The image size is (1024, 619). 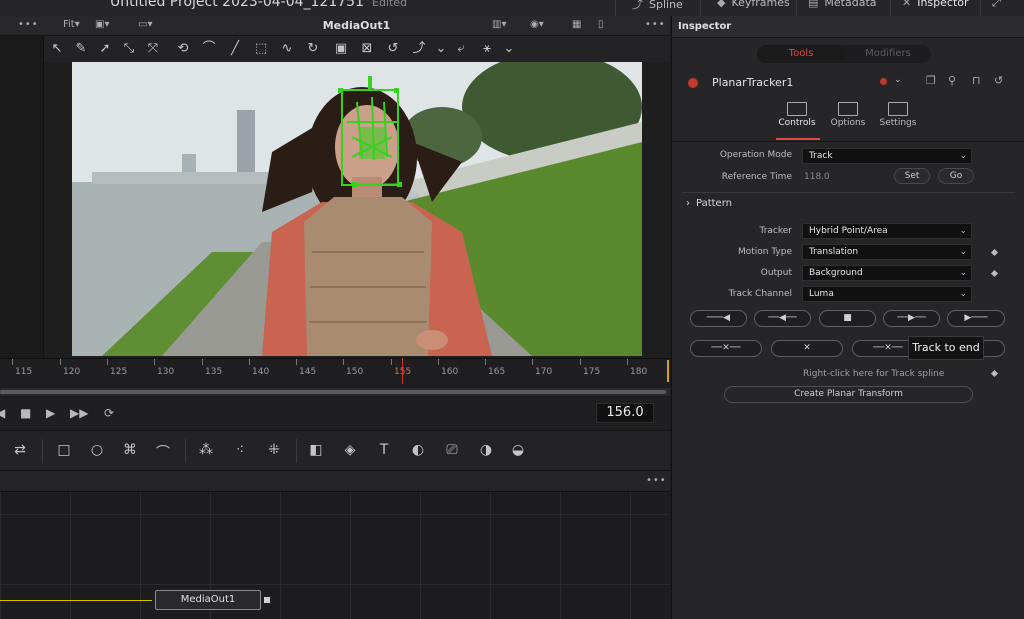 I want to click on play-reverse-icon: ◀, so click(x=2, y=413).